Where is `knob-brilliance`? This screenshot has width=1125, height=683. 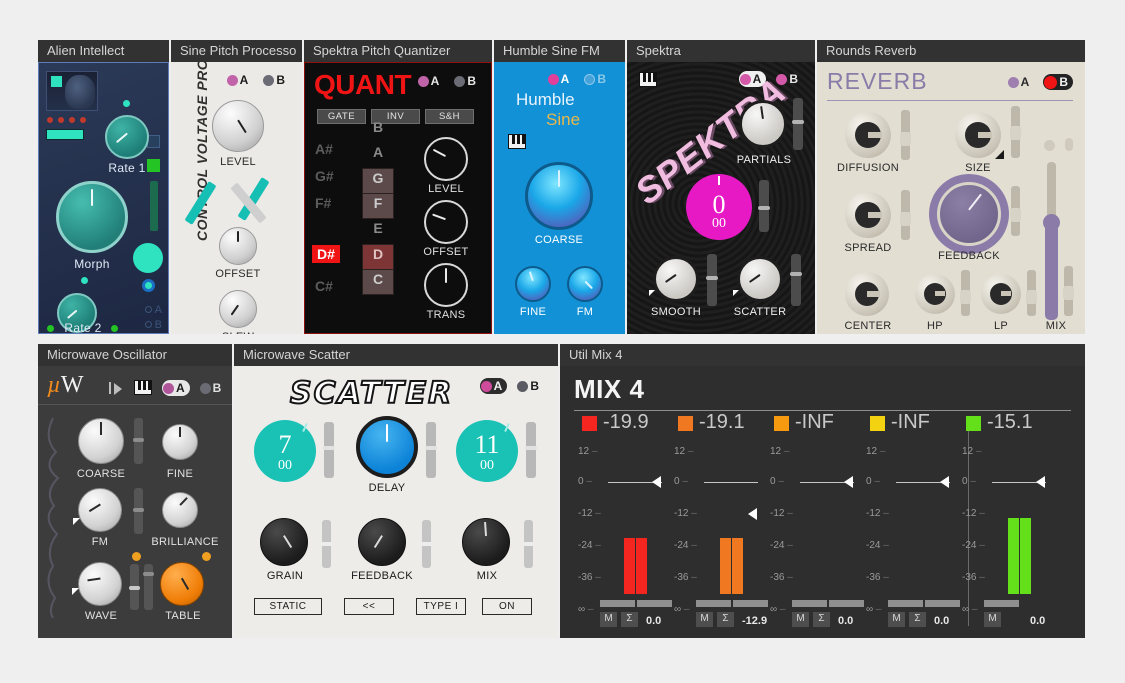 knob-brilliance is located at coordinates (180, 510).